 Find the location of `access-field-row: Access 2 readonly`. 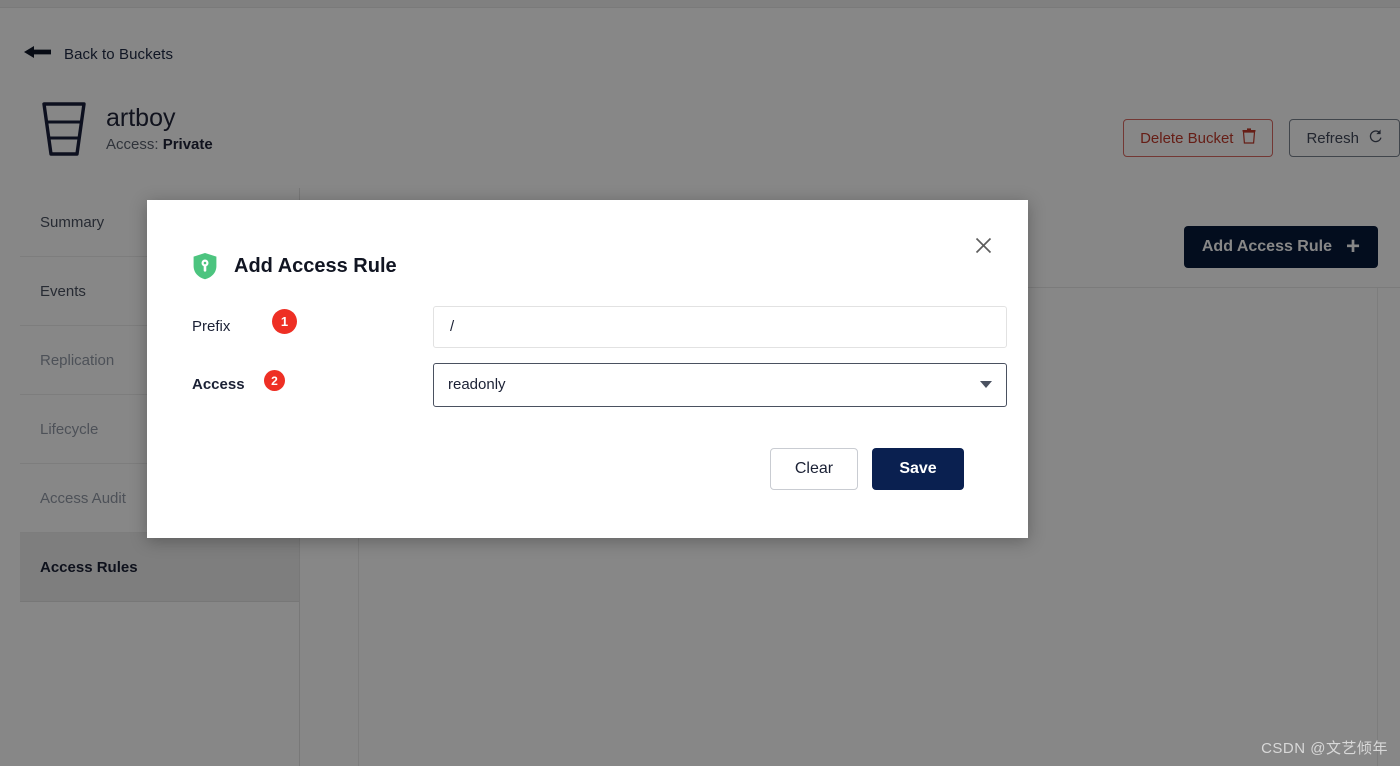

access-field-row: Access 2 readonly is located at coordinates (599, 384).